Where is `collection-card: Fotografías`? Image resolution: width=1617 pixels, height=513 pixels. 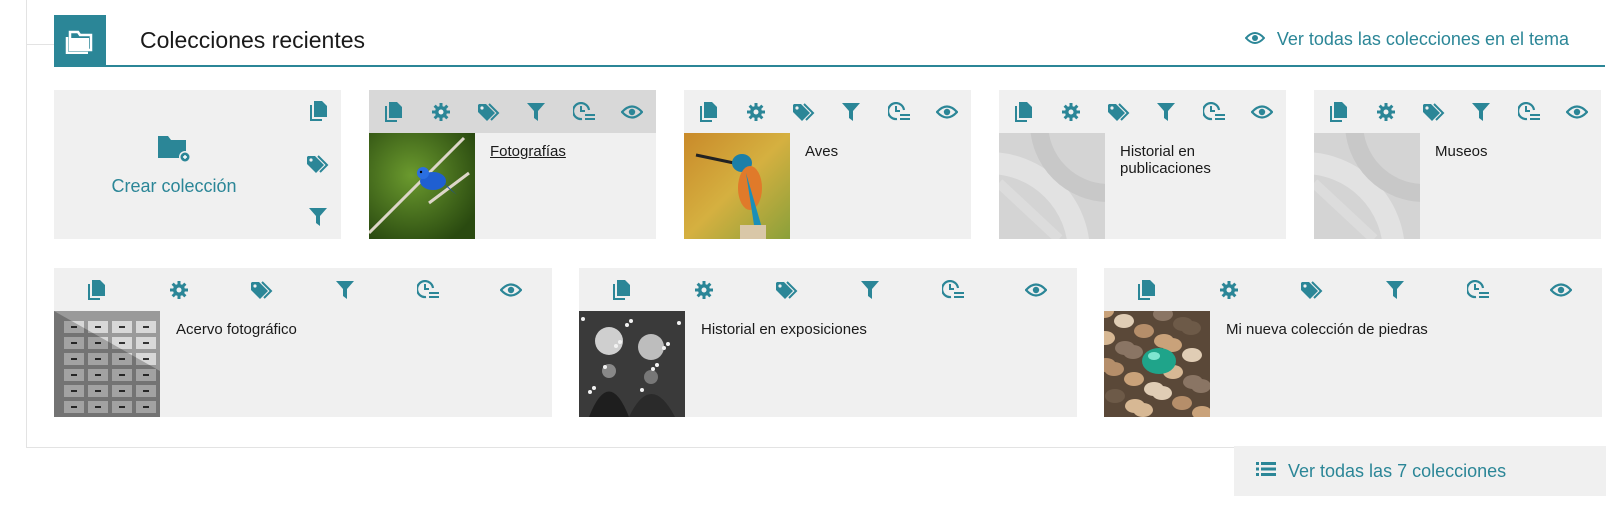
collection-card: Fotografías is located at coordinates (512, 164).